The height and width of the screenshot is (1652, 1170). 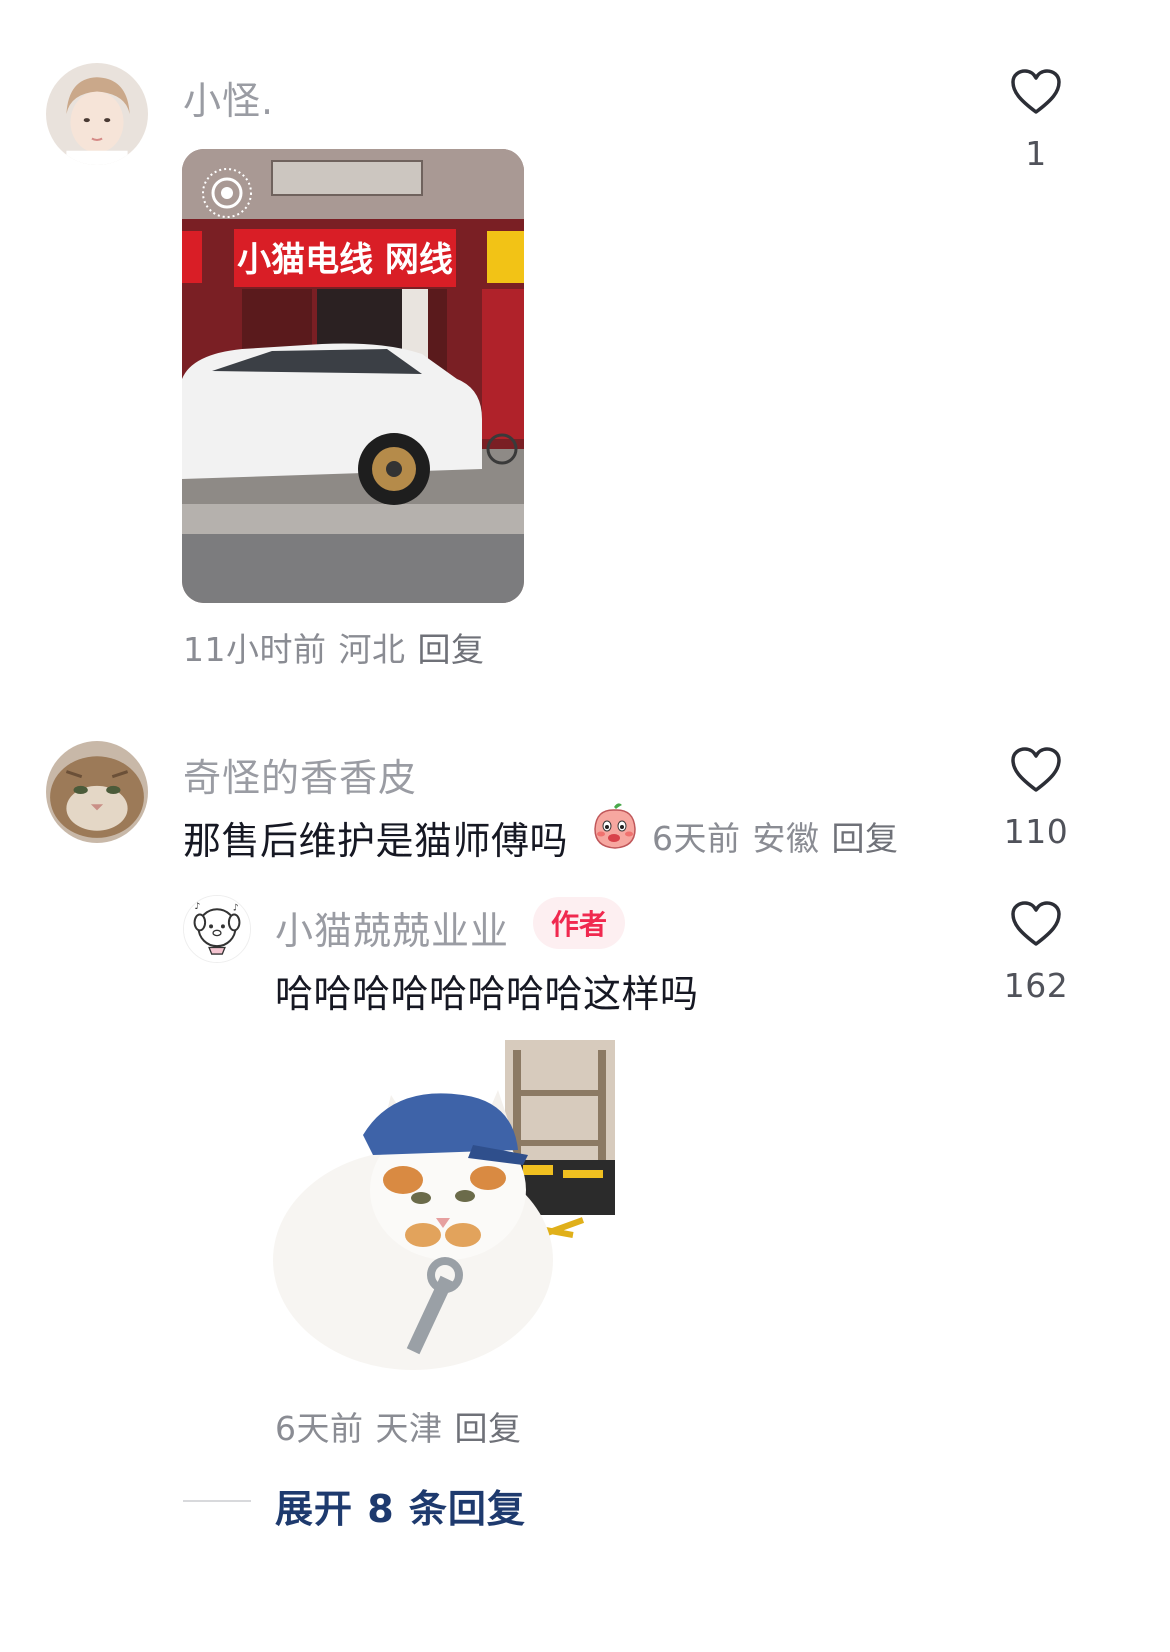 What do you see at coordinates (319, 1428) in the screenshot?
I see `reply-time: 6天前` at bounding box center [319, 1428].